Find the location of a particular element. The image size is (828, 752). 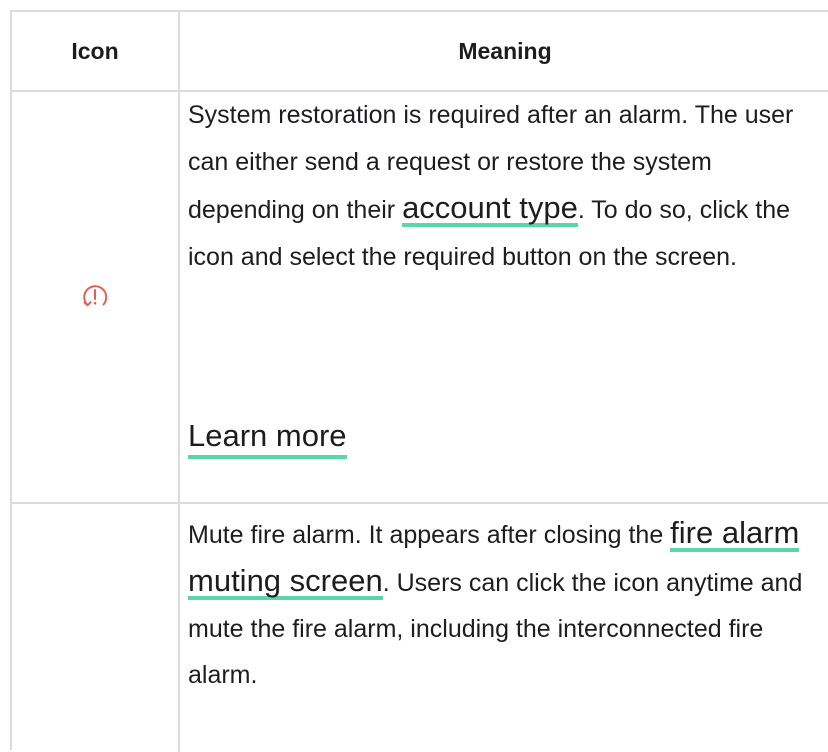

table-row-icon-cell is located at coordinates (95, 297).